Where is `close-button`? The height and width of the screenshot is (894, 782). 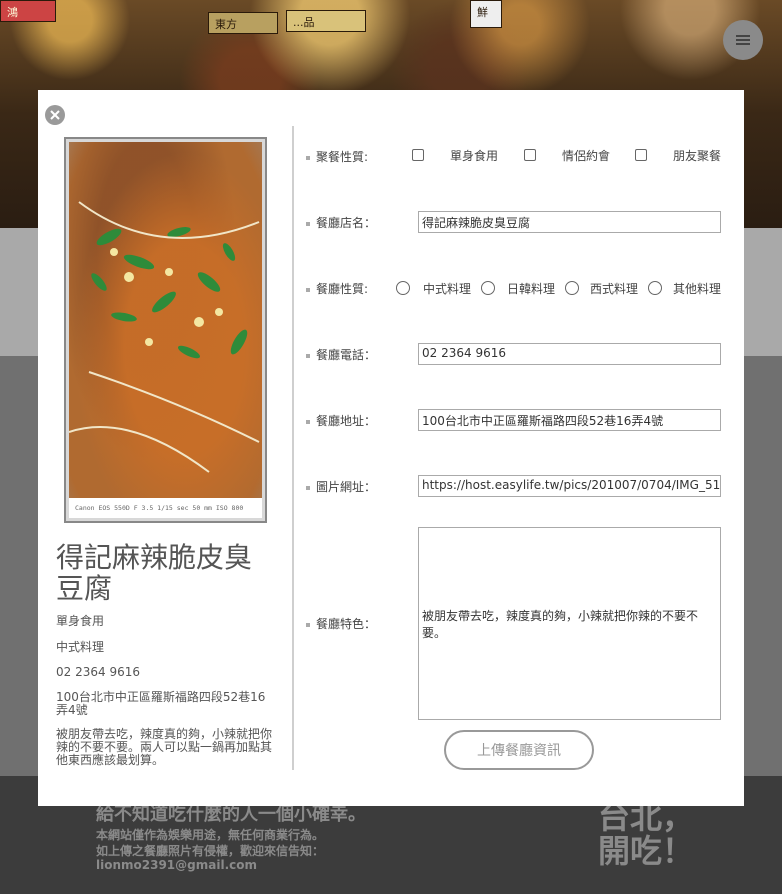 close-button is located at coordinates (55, 115).